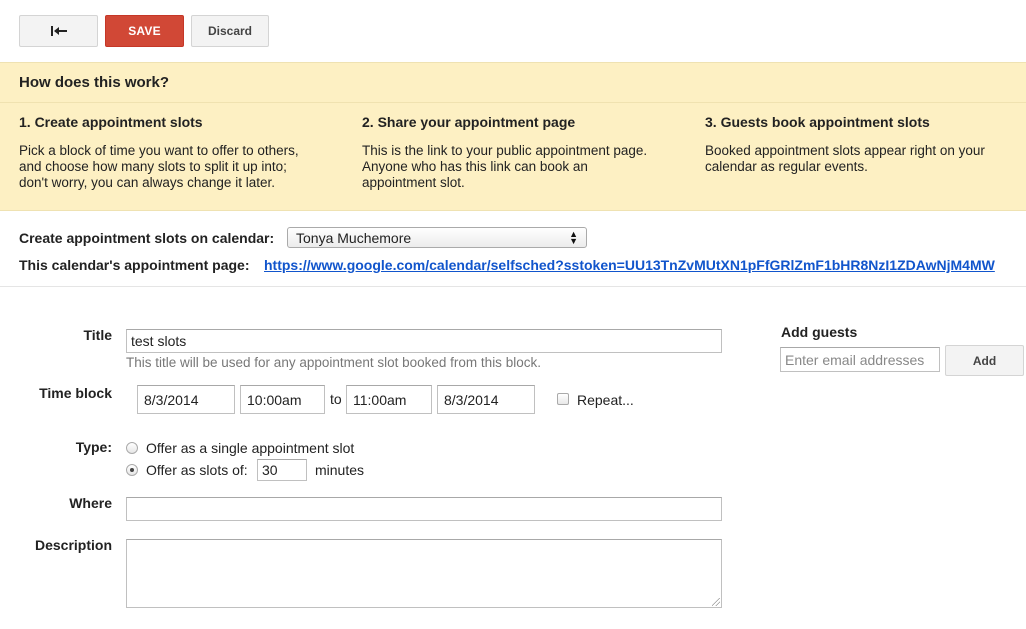 This screenshot has height=629, width=1026. I want to click on step-title: 2. Share your appointment page, so click(469, 122).